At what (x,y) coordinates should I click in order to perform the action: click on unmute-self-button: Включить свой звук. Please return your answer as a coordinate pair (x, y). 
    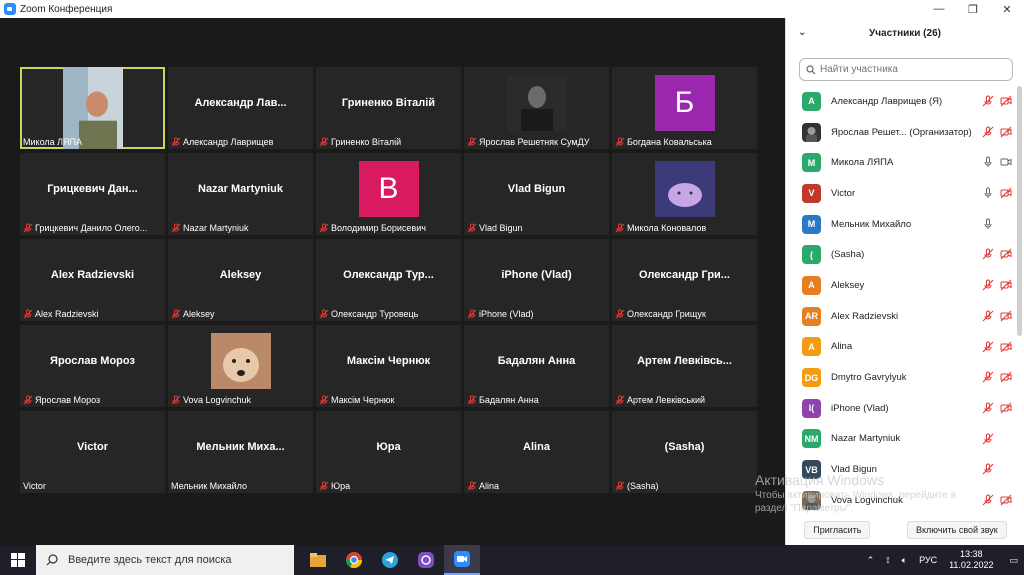
    Looking at the image, I should click on (956, 530).